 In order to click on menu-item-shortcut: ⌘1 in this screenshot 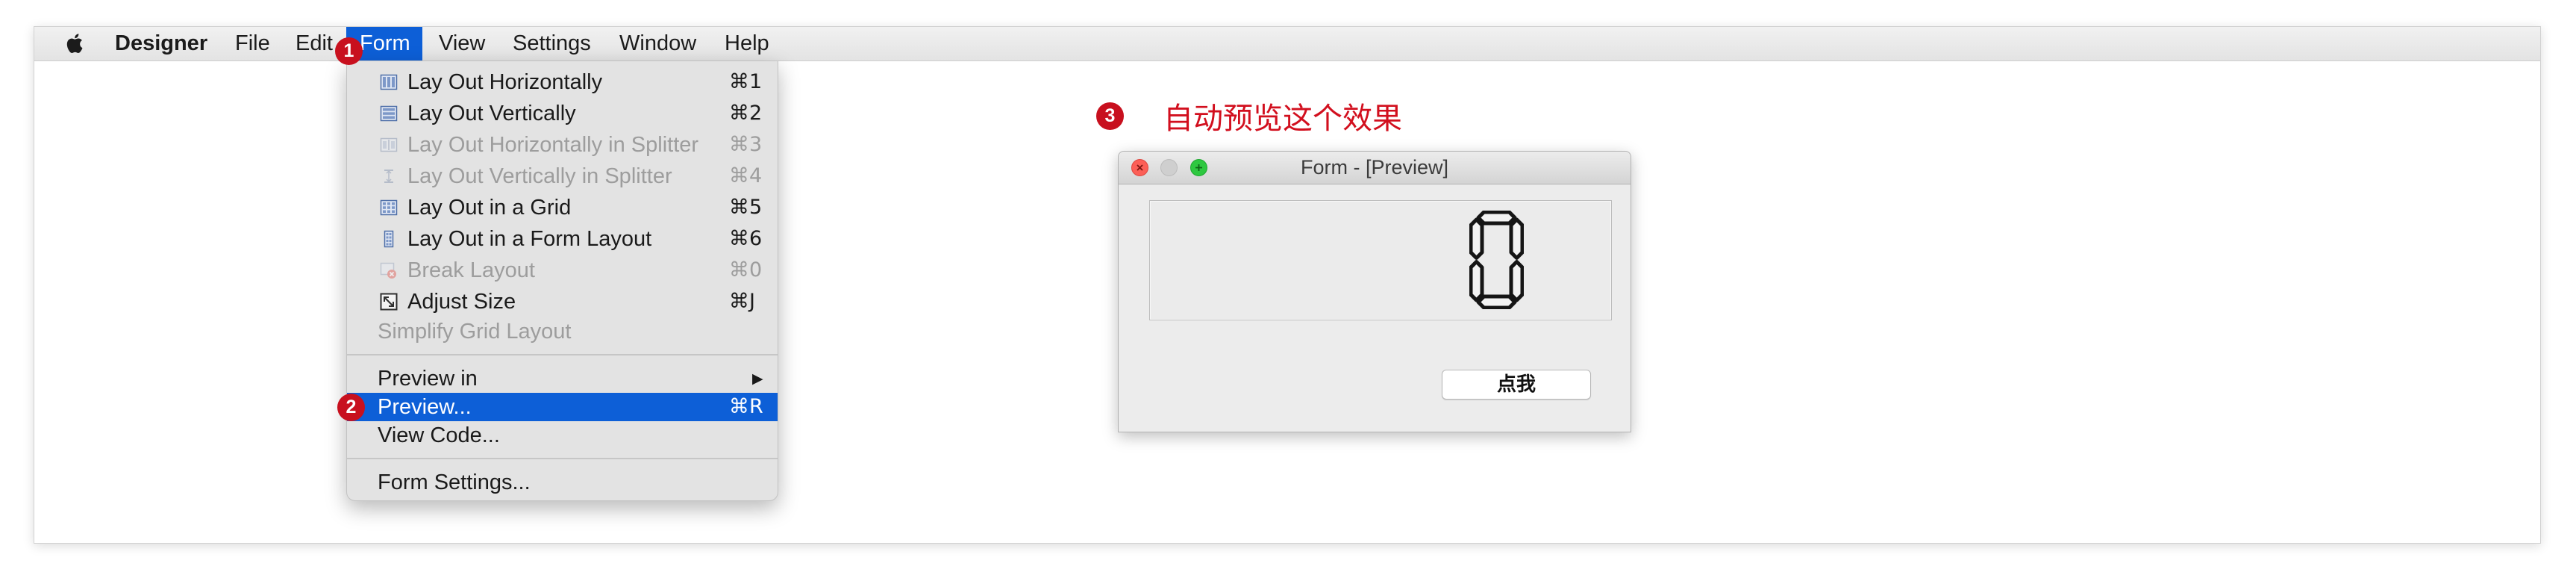, I will do `click(746, 81)`.